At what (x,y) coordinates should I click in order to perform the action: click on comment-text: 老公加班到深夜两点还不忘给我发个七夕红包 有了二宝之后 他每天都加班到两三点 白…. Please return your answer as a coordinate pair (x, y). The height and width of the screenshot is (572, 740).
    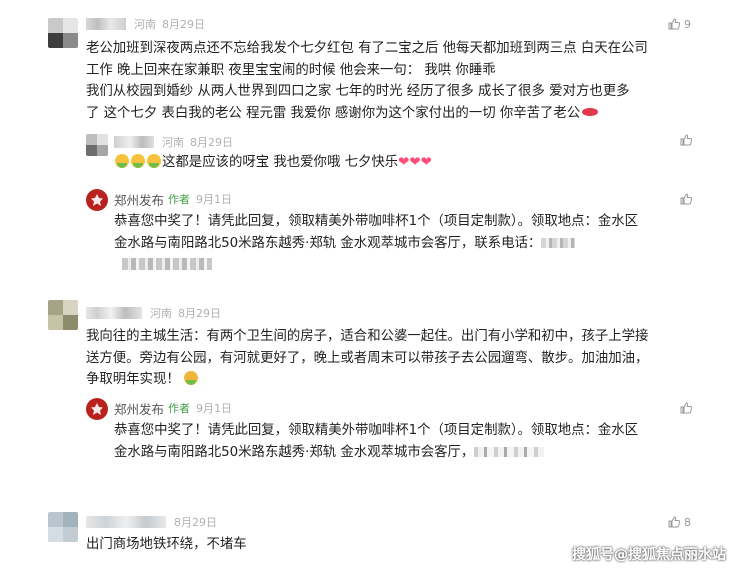
    Looking at the image, I should click on (367, 81).